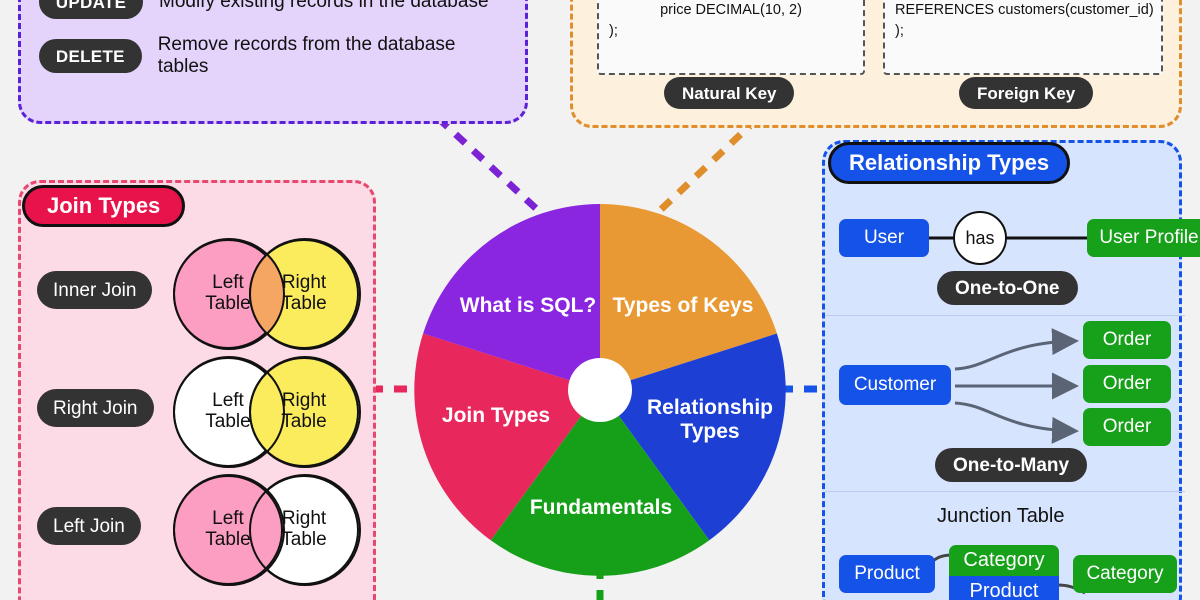 This screenshot has width=1200, height=600. I want to click on one-to-many-tag: One-to-Many, so click(1011, 465).